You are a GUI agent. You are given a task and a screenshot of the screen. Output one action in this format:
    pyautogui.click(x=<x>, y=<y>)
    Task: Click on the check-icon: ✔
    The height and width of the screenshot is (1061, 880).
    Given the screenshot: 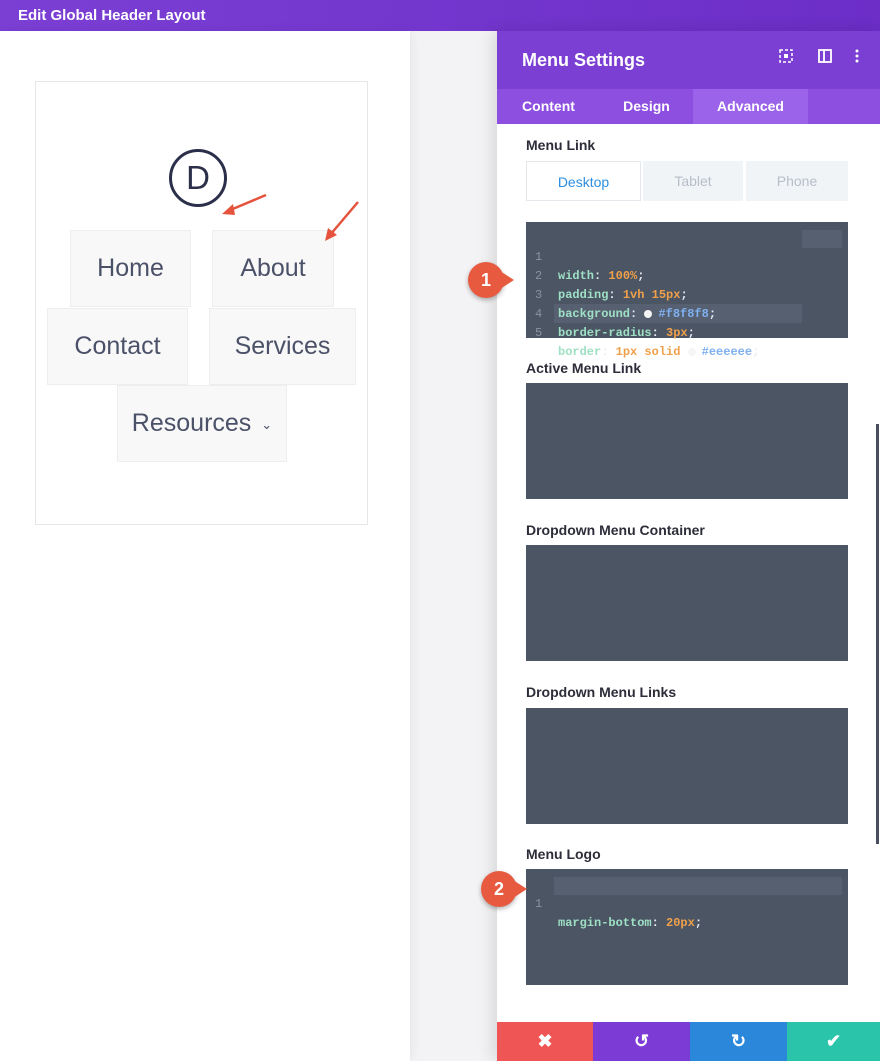 What is the action you would take?
    pyautogui.click(x=833, y=1041)
    